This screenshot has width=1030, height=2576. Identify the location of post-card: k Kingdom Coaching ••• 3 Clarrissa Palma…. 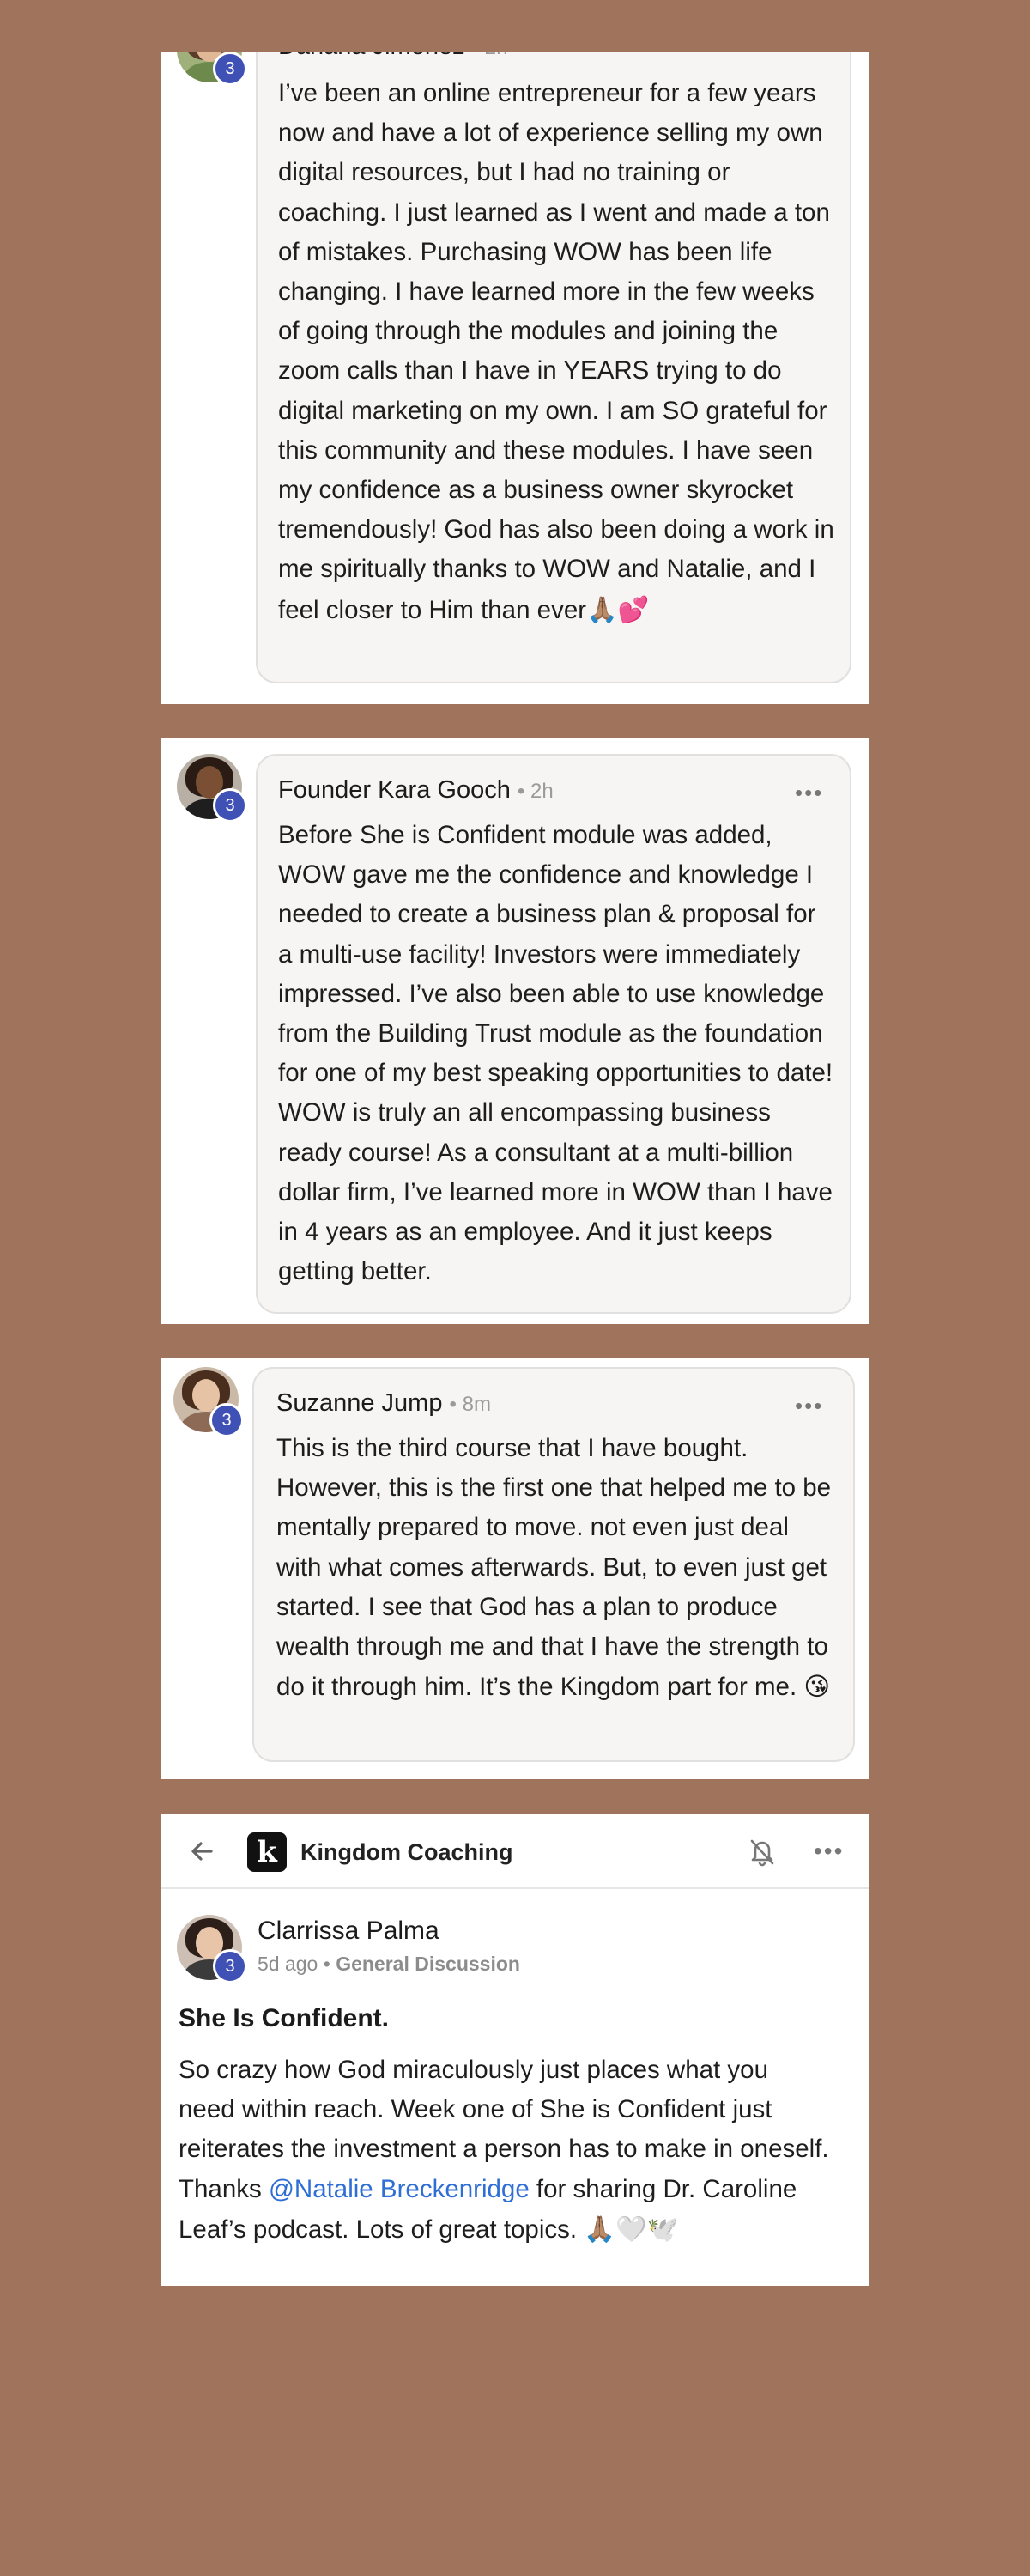
(515, 2050).